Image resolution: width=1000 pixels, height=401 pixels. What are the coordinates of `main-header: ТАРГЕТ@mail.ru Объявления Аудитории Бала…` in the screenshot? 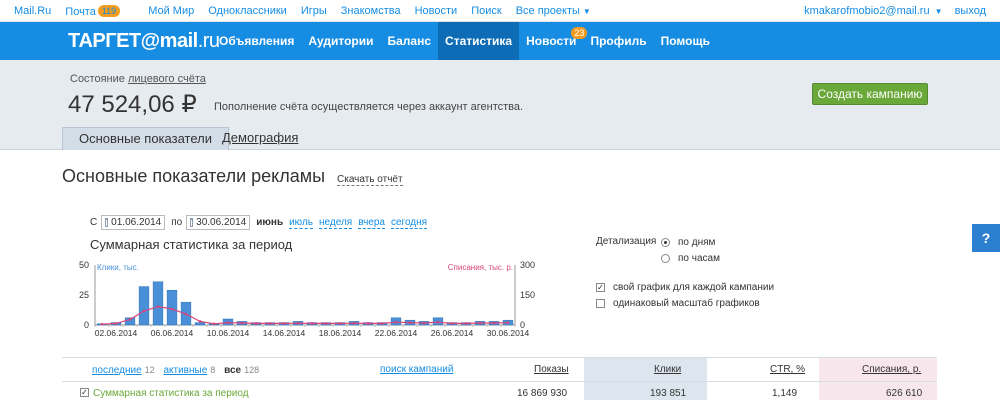 It's located at (500, 41).